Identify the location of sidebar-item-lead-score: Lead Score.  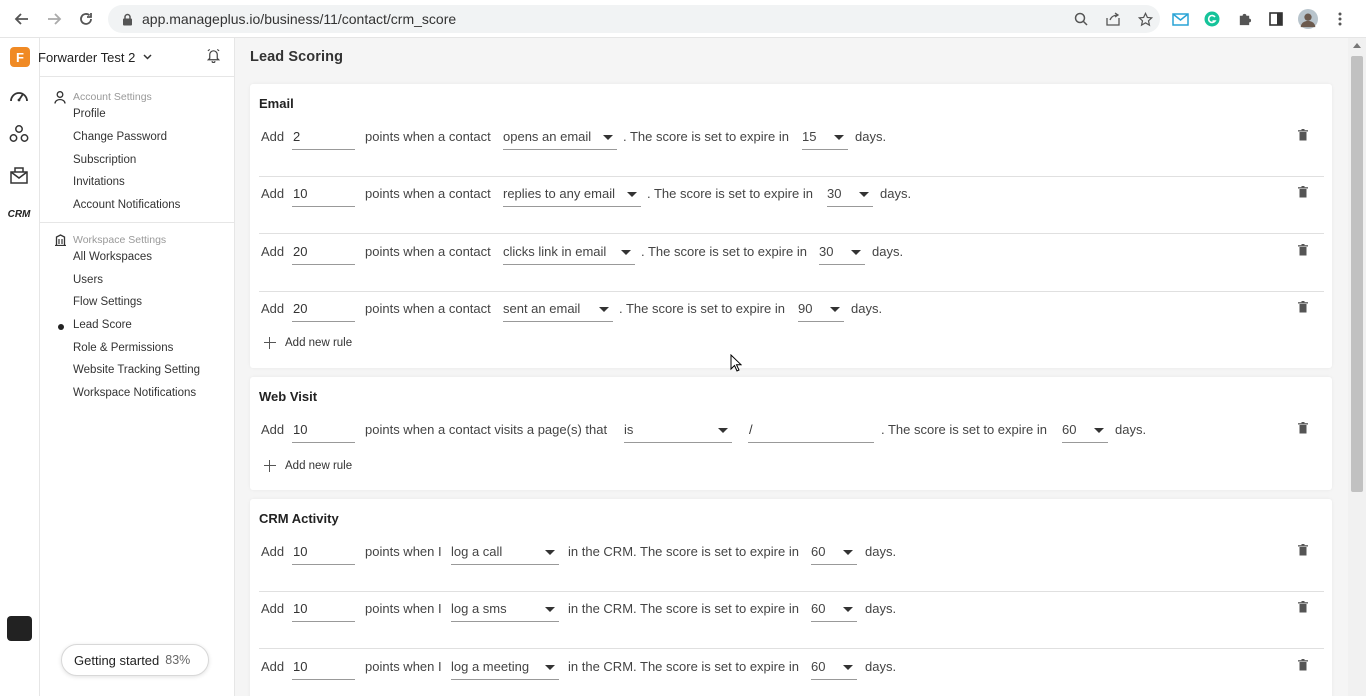
(95, 325).